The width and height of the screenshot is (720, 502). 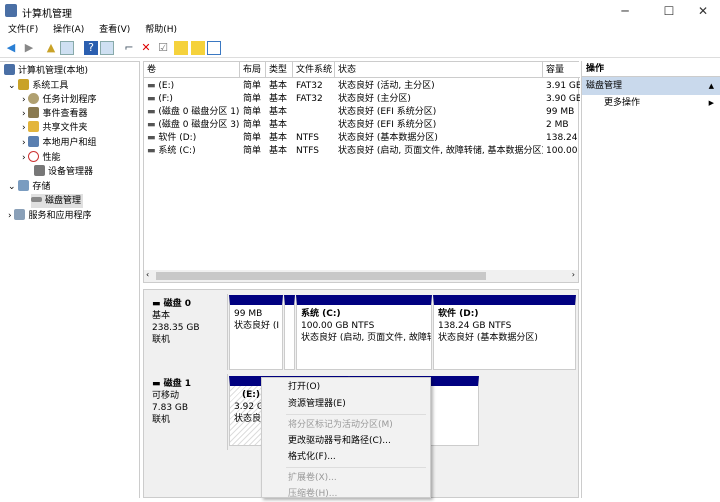 I want to click on tree-item-event-viewer: › 事件查看器, so click(x=54, y=114).